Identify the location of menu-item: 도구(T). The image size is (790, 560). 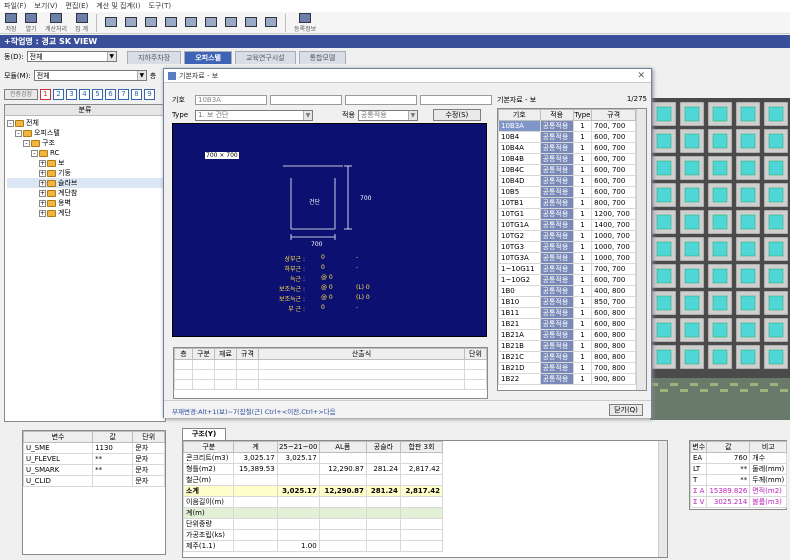
(159, 6).